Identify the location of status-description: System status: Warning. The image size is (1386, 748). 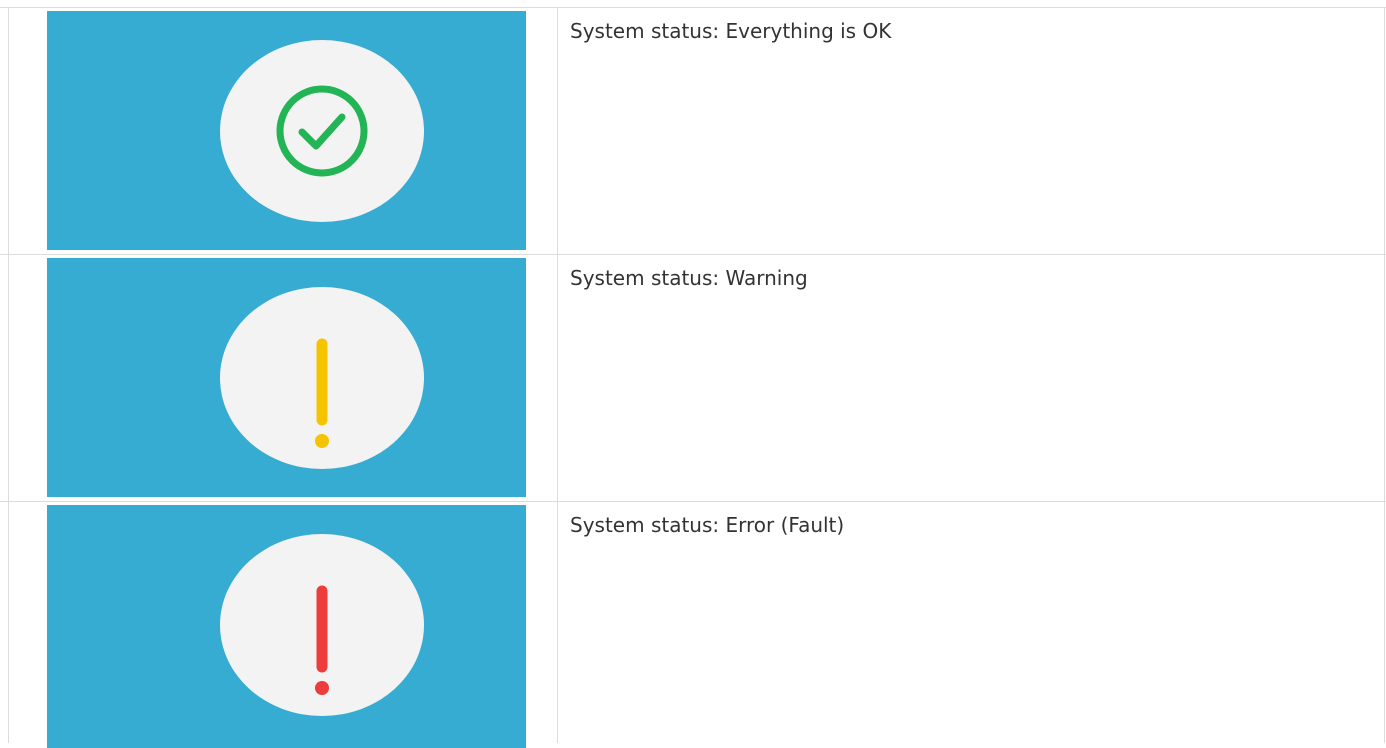
(689, 278).